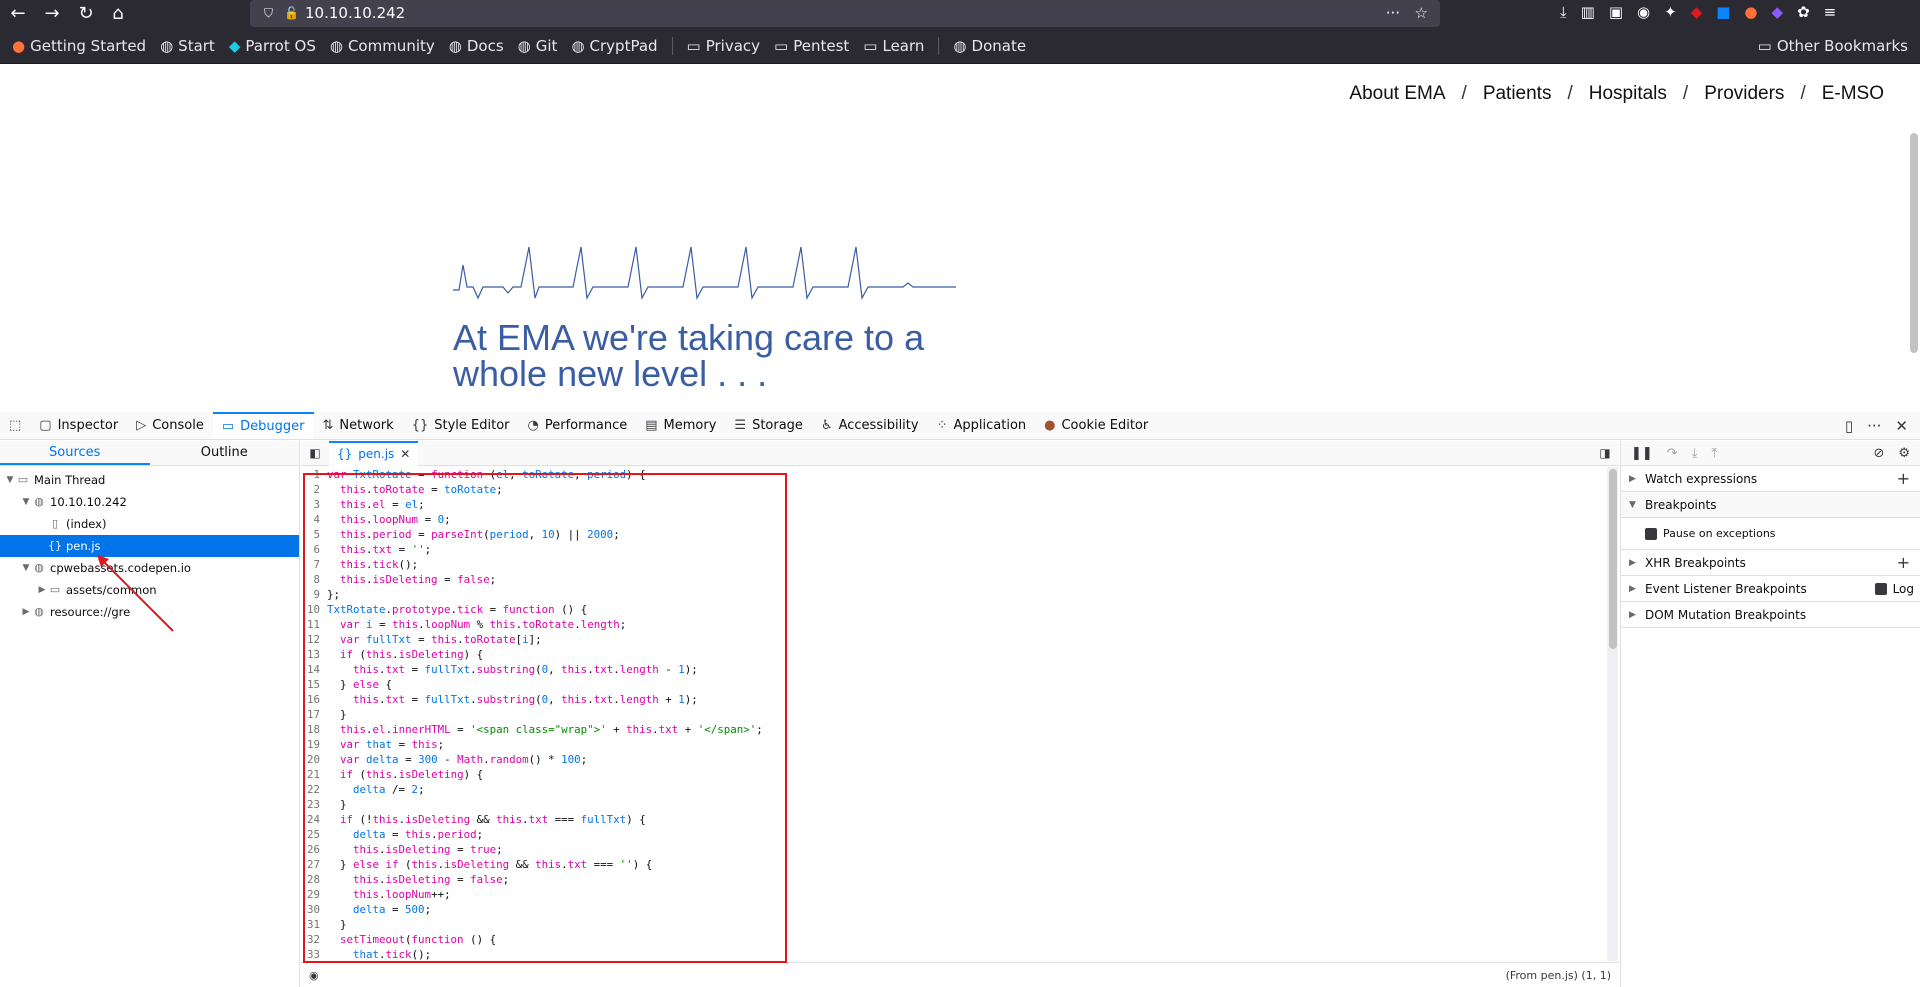  I want to click on bookmark-start: ◍ Start, so click(187, 46).